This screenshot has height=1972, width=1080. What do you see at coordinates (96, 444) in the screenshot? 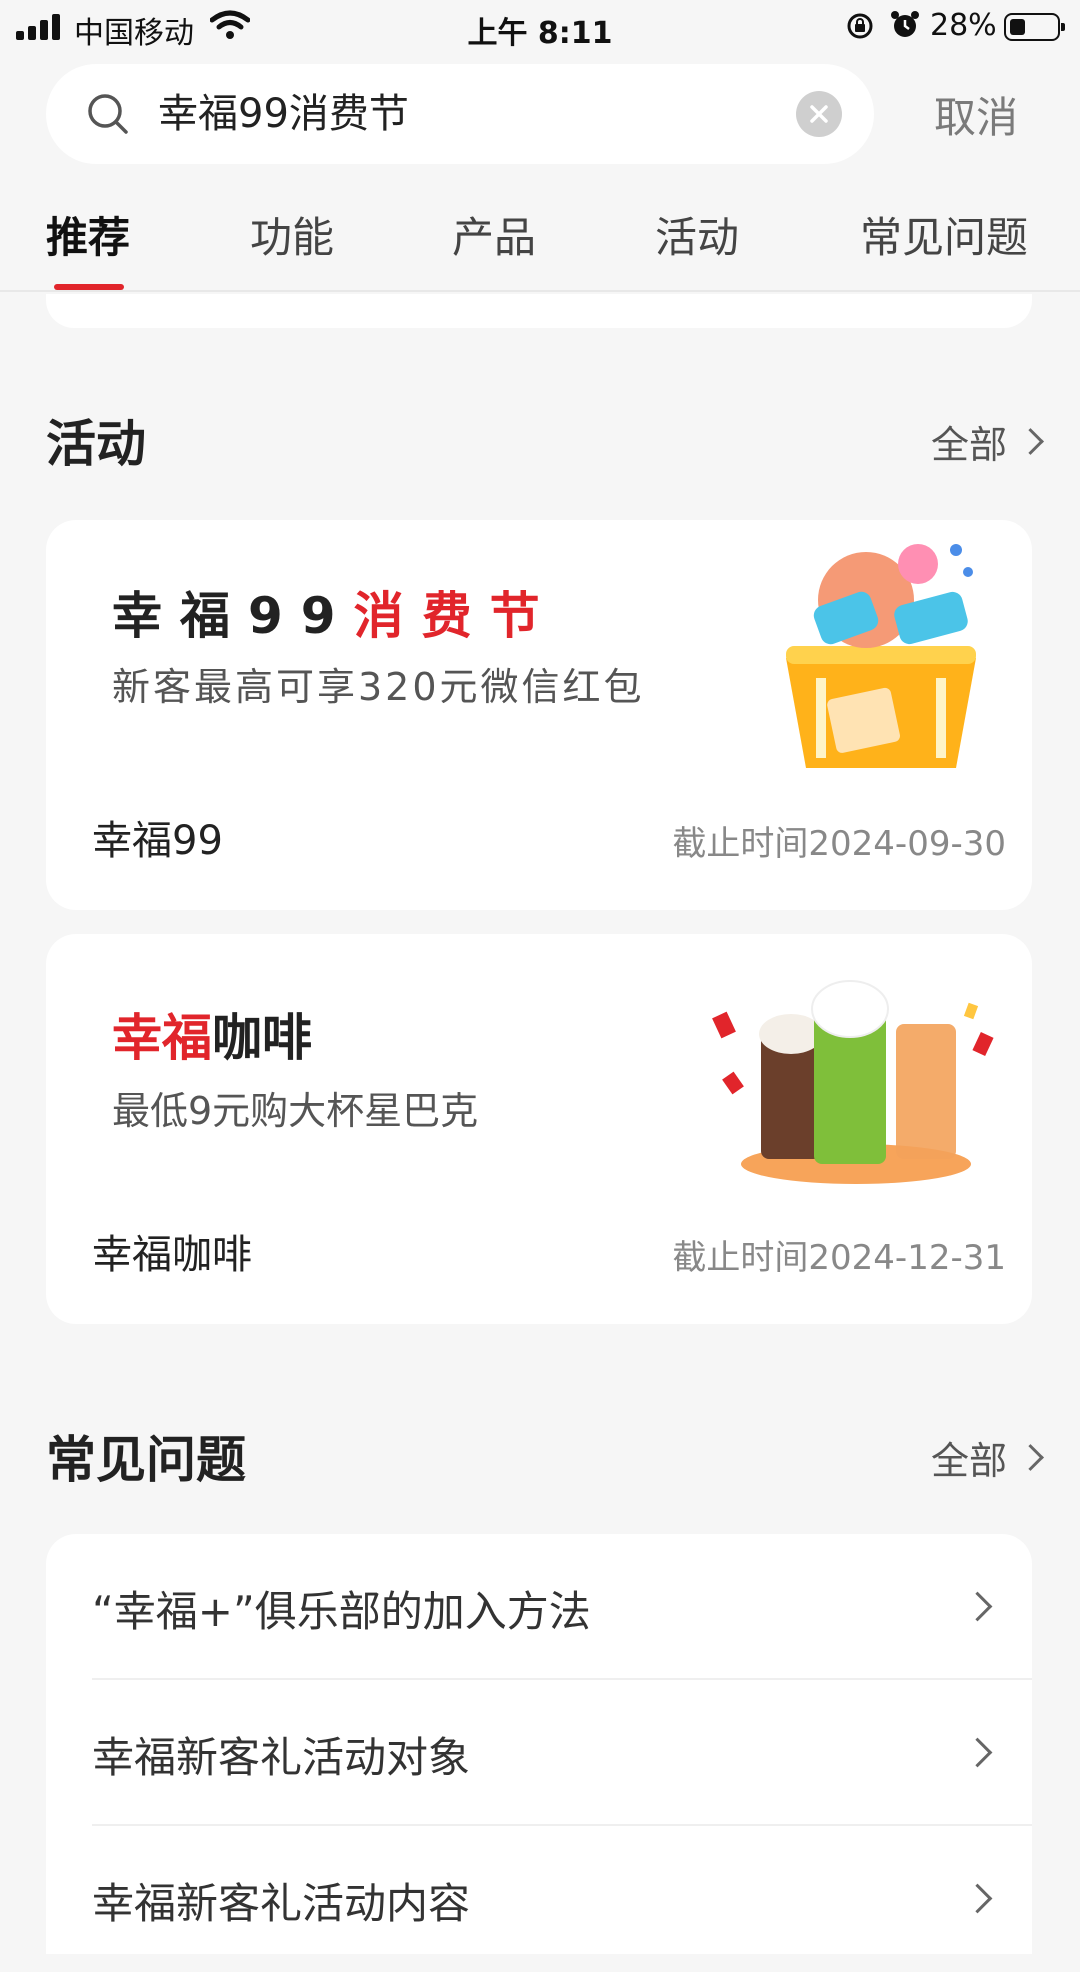
I see `activities-section-title: 活动` at bounding box center [96, 444].